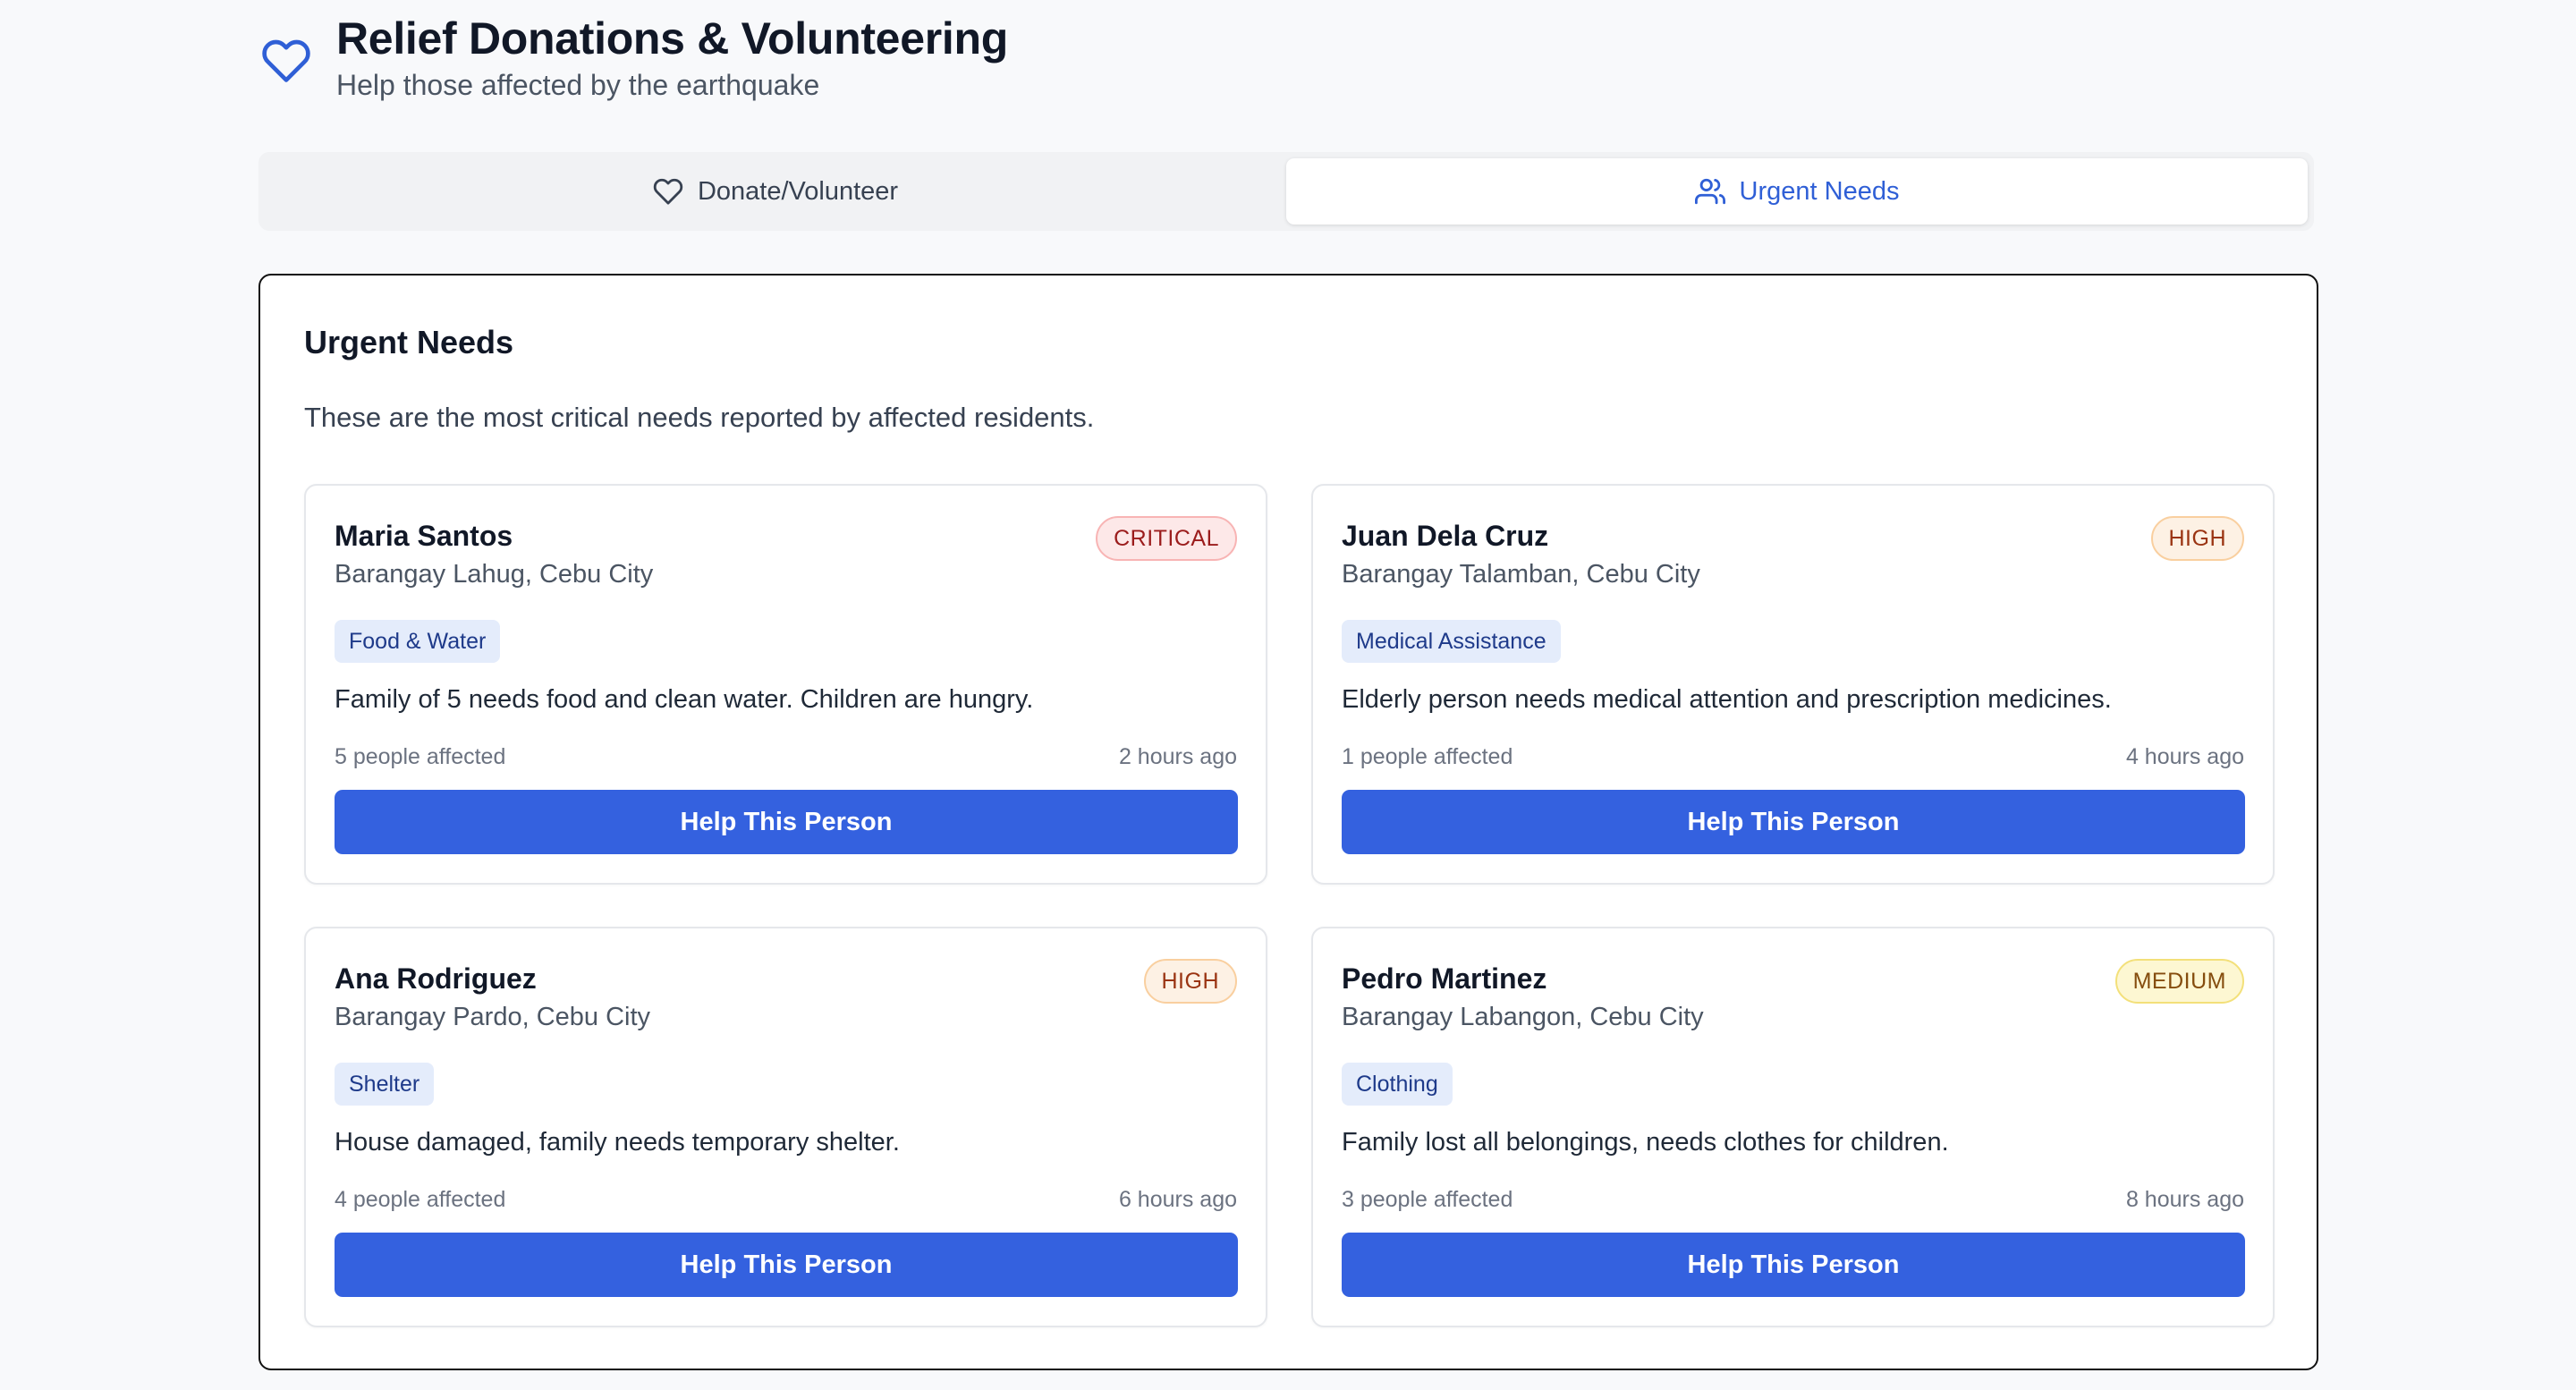 This screenshot has height=1390, width=2576. I want to click on users-icon, so click(1709, 191).